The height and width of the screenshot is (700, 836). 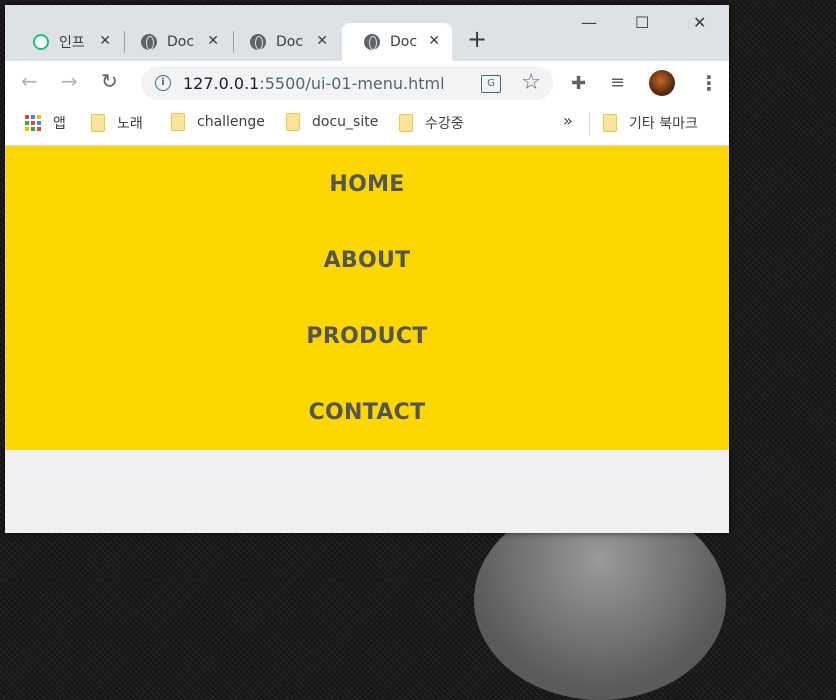 I want to click on tab-strip: 인프 ✕ Docu ✕ Docu ✕ Docu ✕ + — ☐ ✕, so click(x=367, y=33).